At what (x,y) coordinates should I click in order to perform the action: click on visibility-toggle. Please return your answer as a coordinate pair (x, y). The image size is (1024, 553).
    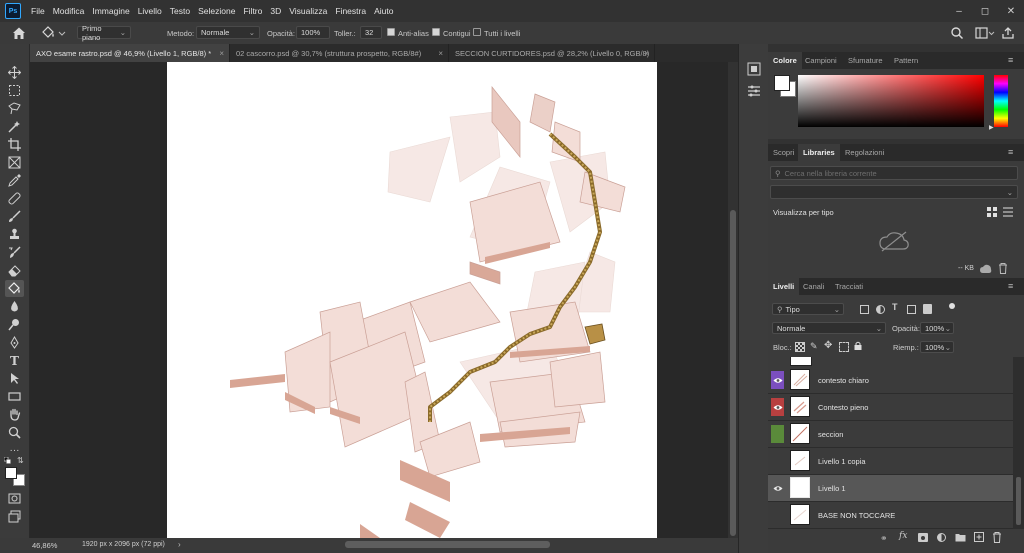
    Looking at the image, I should click on (777, 461).